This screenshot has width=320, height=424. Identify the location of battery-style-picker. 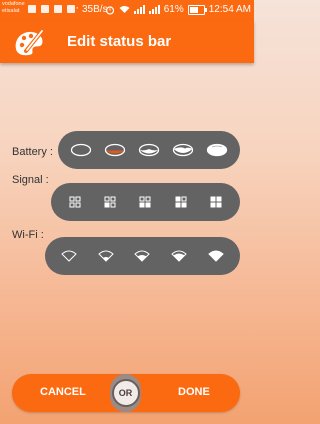
(149, 150).